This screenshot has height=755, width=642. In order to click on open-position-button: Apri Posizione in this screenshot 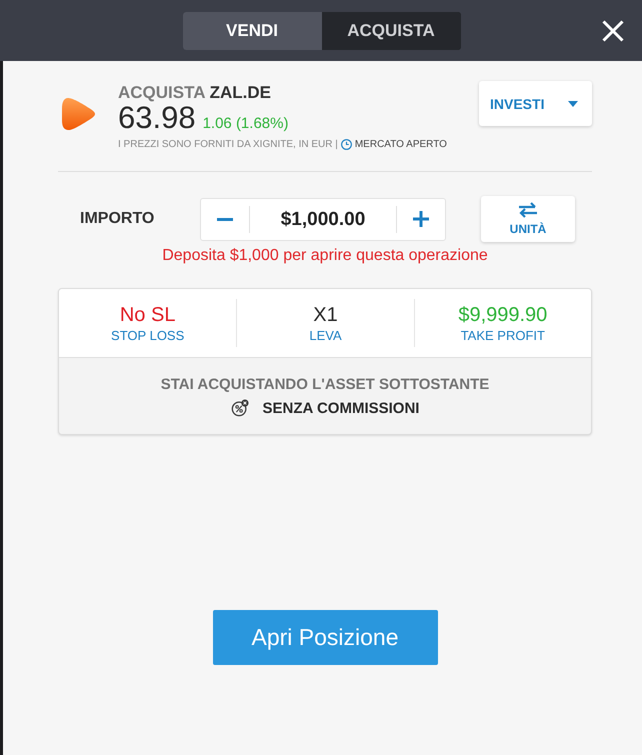, I will do `click(325, 637)`.